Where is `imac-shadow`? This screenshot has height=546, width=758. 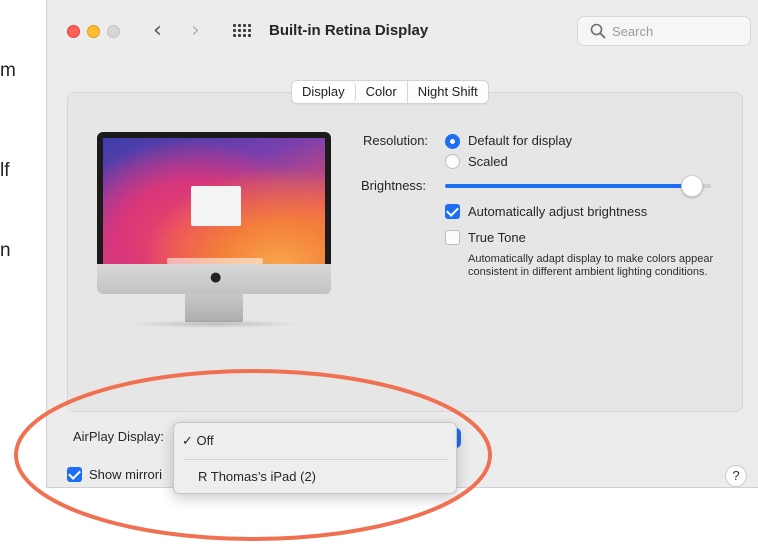
imac-shadow is located at coordinates (214, 324).